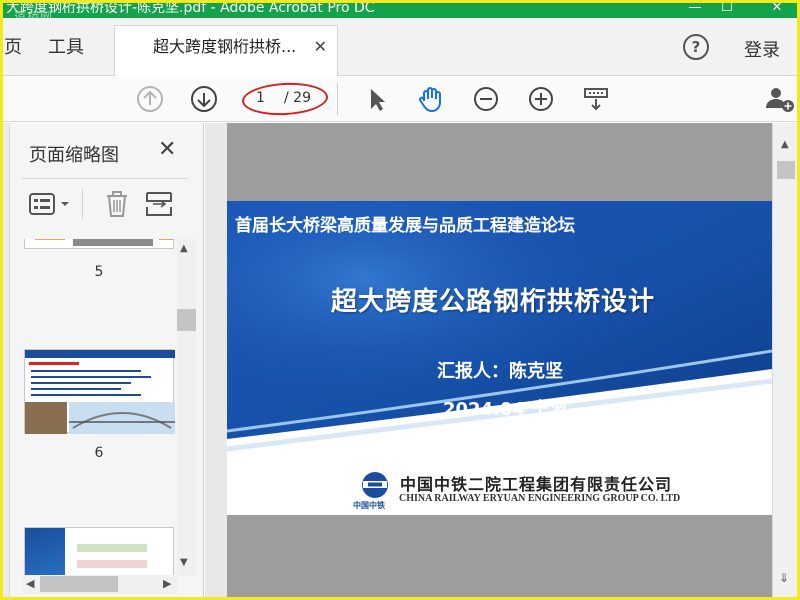 The width and height of the screenshot is (800, 600). Describe the element at coordinates (150, 99) in the screenshot. I see `previous-page-icon` at that location.